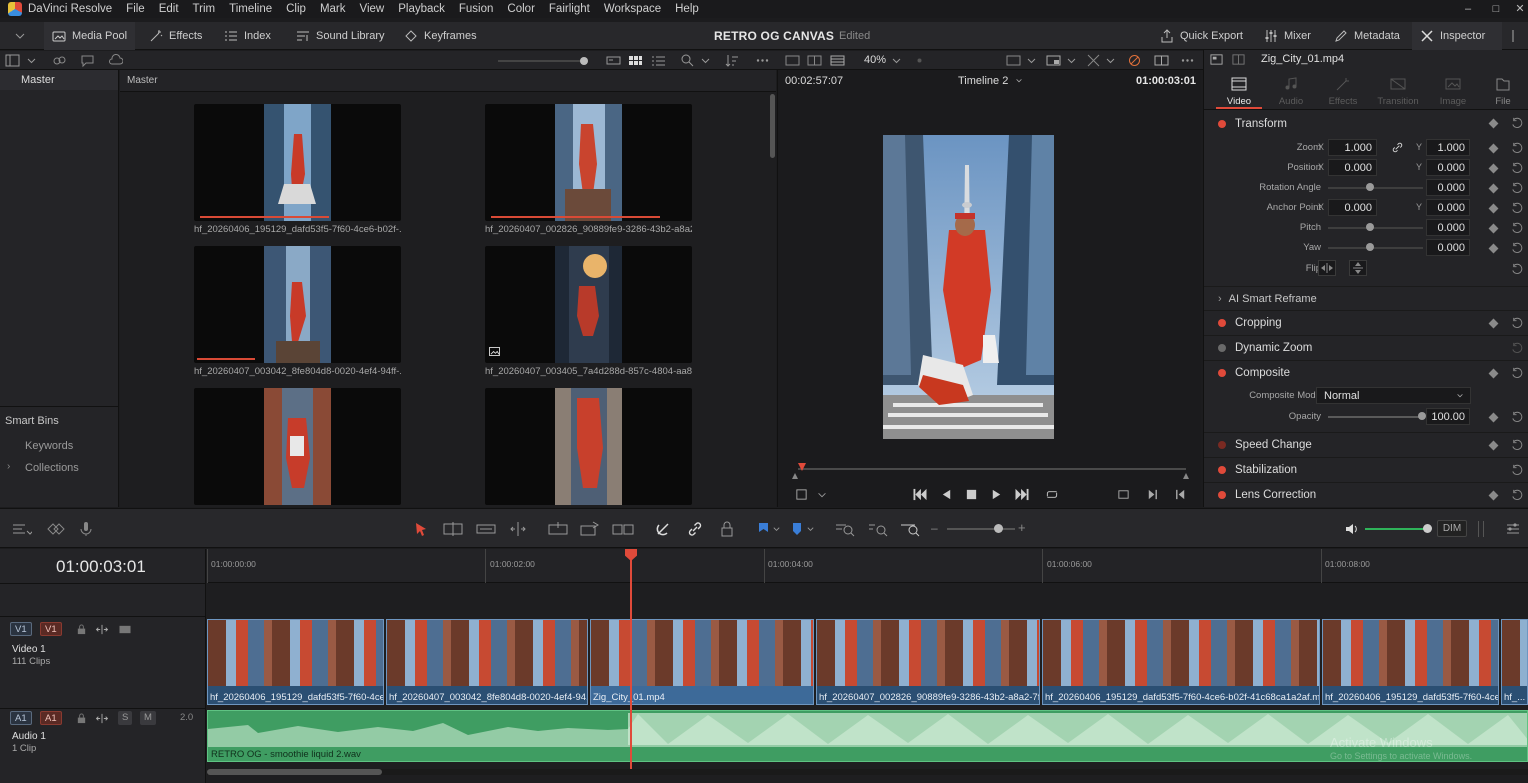 This screenshot has width=1528, height=783. I want to click on auto-select-icon, so click(102, 718).